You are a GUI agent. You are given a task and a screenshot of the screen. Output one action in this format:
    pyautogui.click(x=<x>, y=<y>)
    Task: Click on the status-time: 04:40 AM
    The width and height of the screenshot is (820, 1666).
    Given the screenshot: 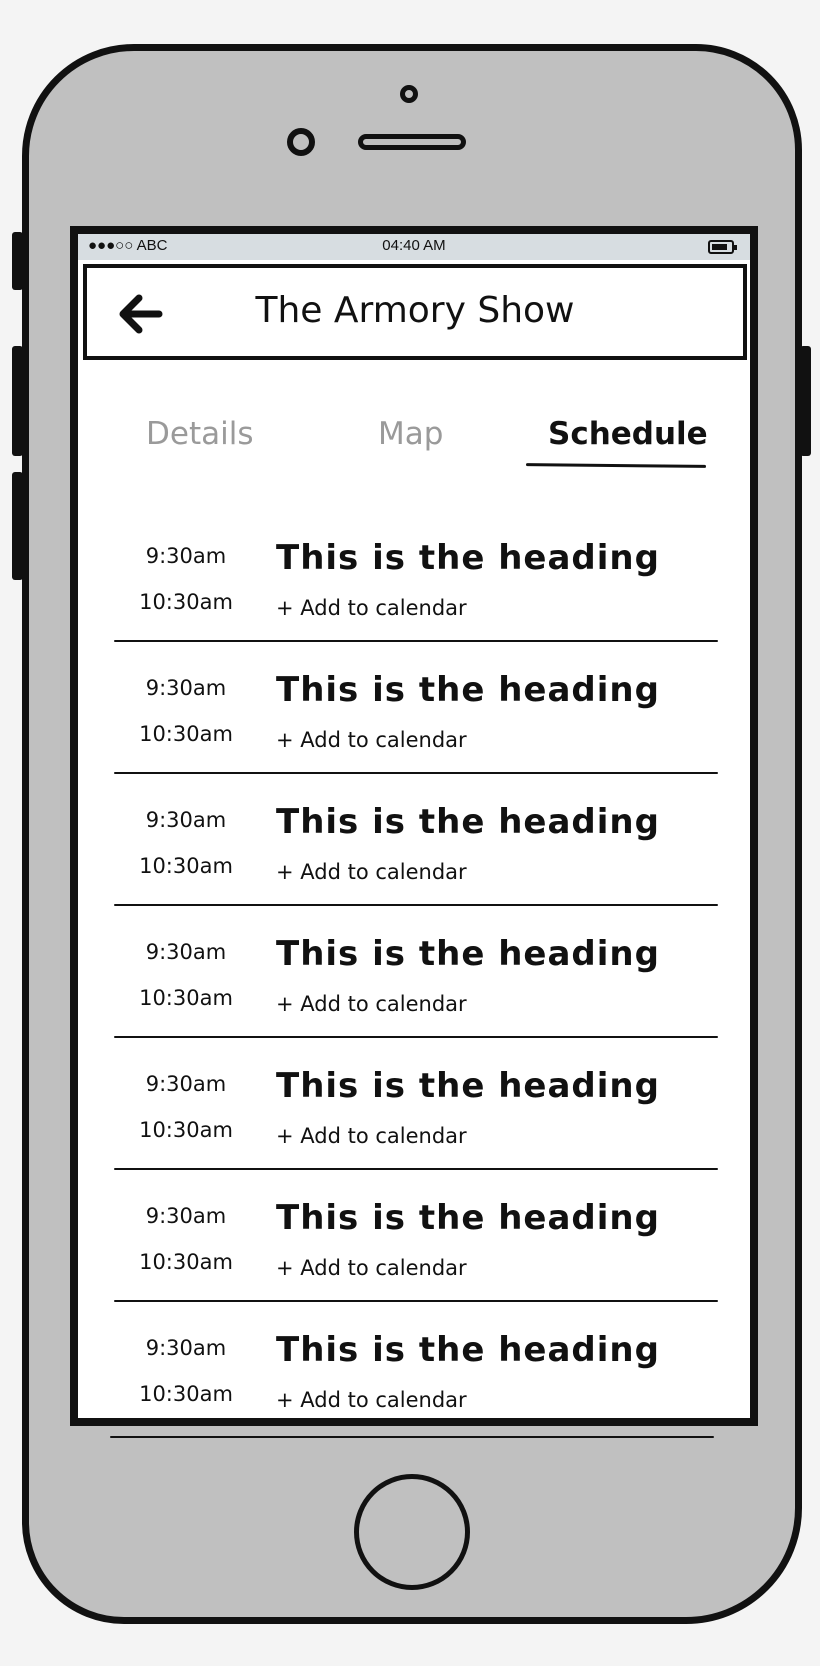 What is the action you would take?
    pyautogui.click(x=414, y=245)
    